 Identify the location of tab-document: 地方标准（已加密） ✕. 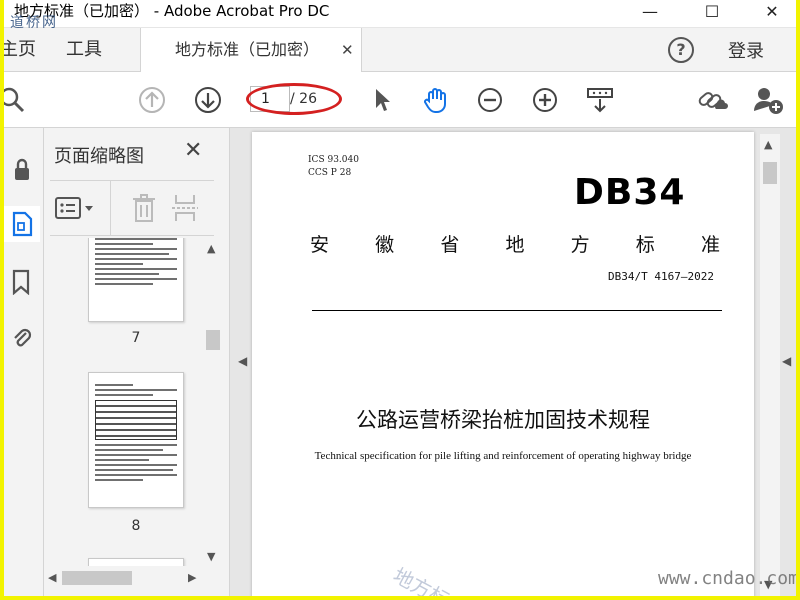
(251, 50).